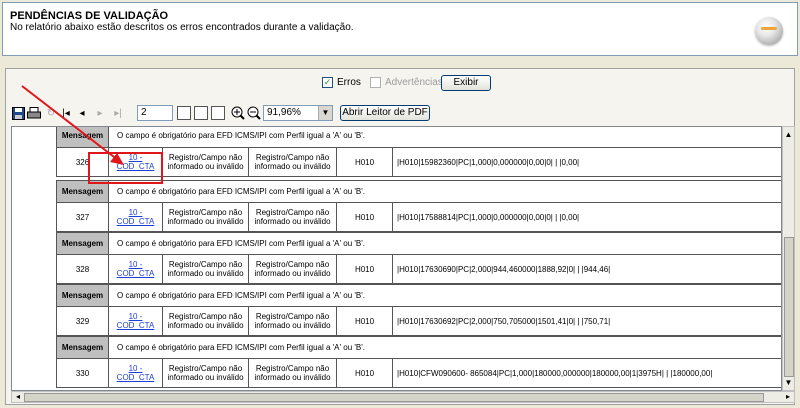 This screenshot has height=408, width=800. Describe the element at coordinates (82, 113) in the screenshot. I see `prev-page-icon: ◂` at that location.